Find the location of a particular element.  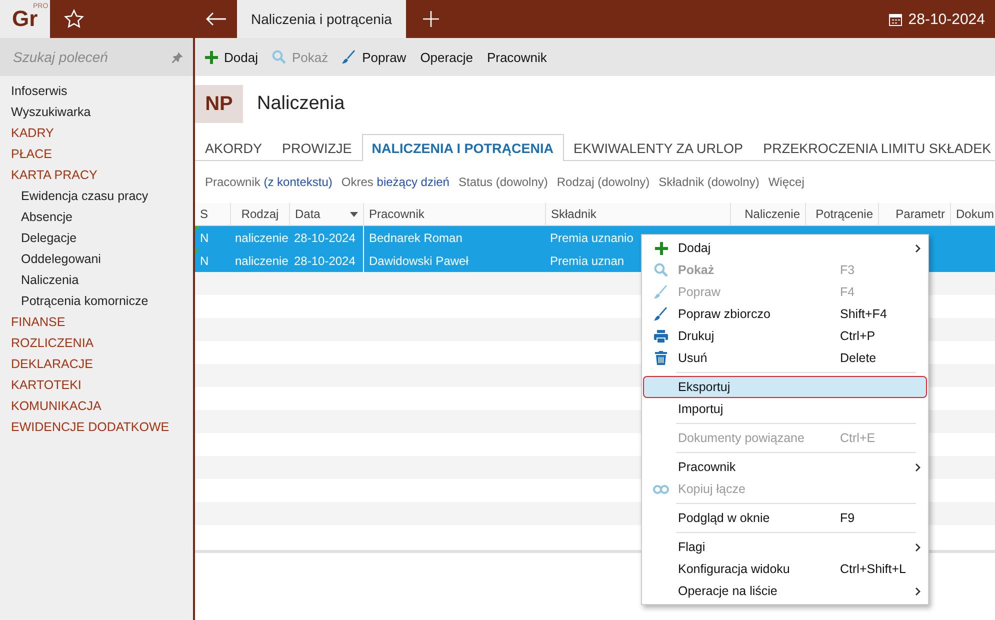

module-badge: NP is located at coordinates (219, 104).